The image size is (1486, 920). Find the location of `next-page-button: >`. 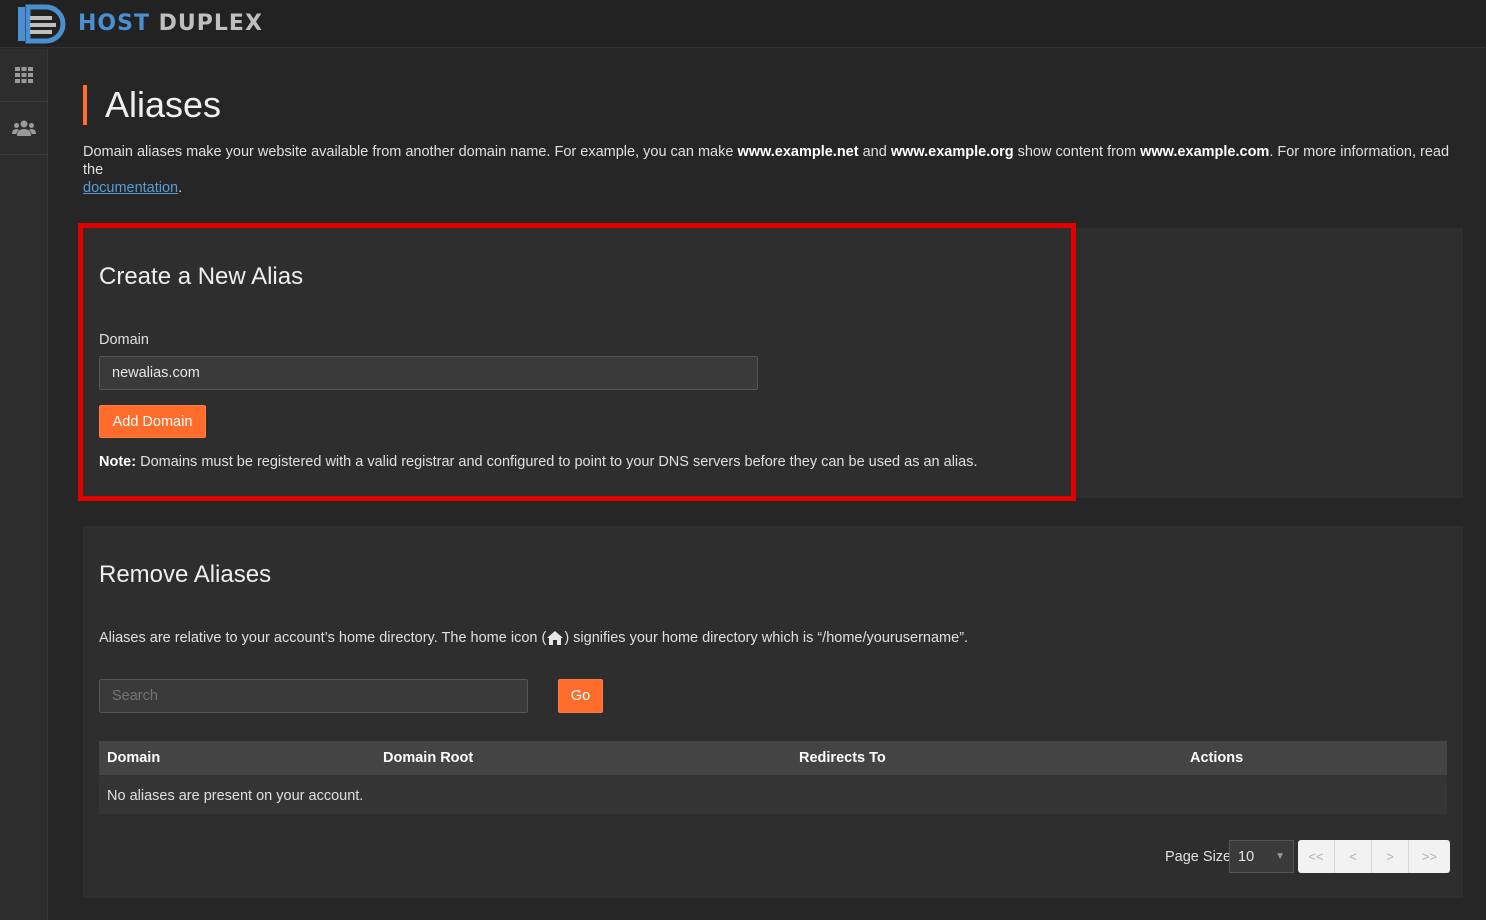

next-page-button: > is located at coordinates (1390, 856).